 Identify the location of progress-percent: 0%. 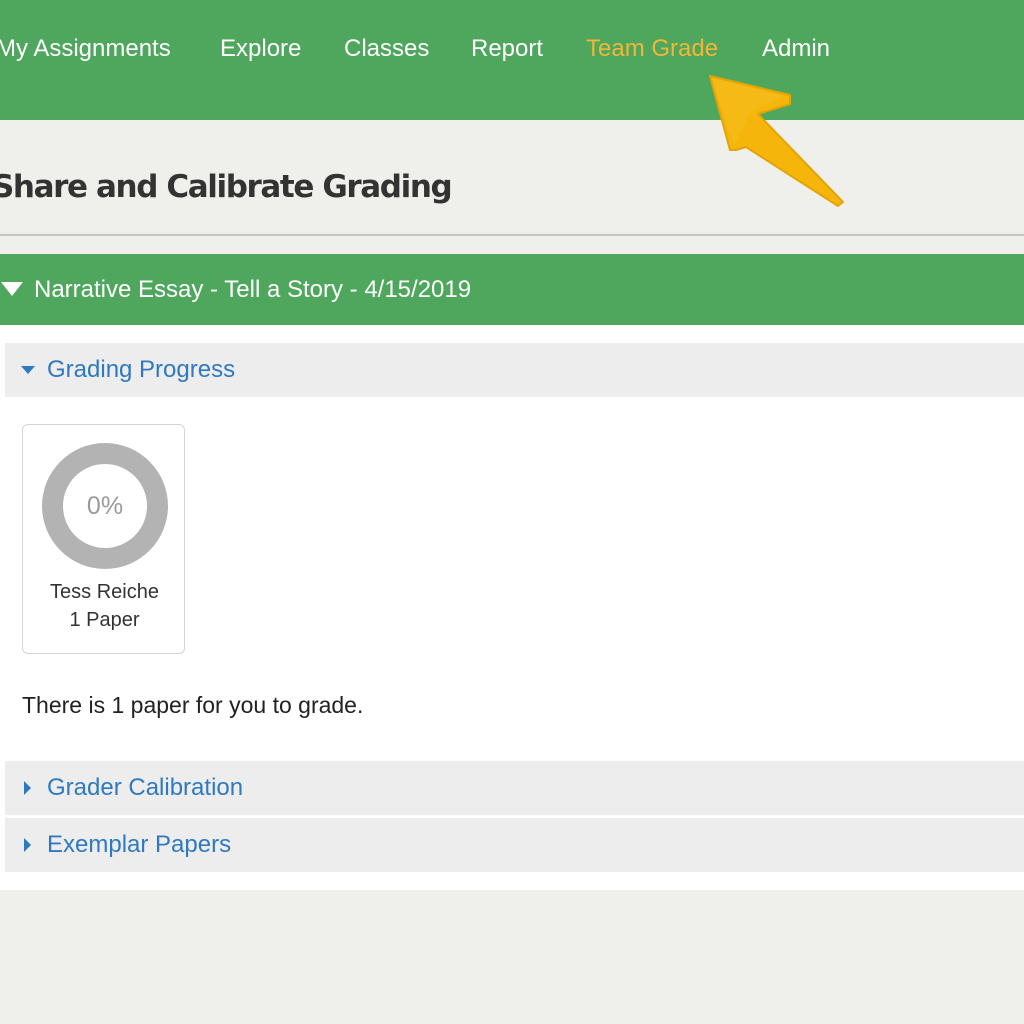
(105, 506).